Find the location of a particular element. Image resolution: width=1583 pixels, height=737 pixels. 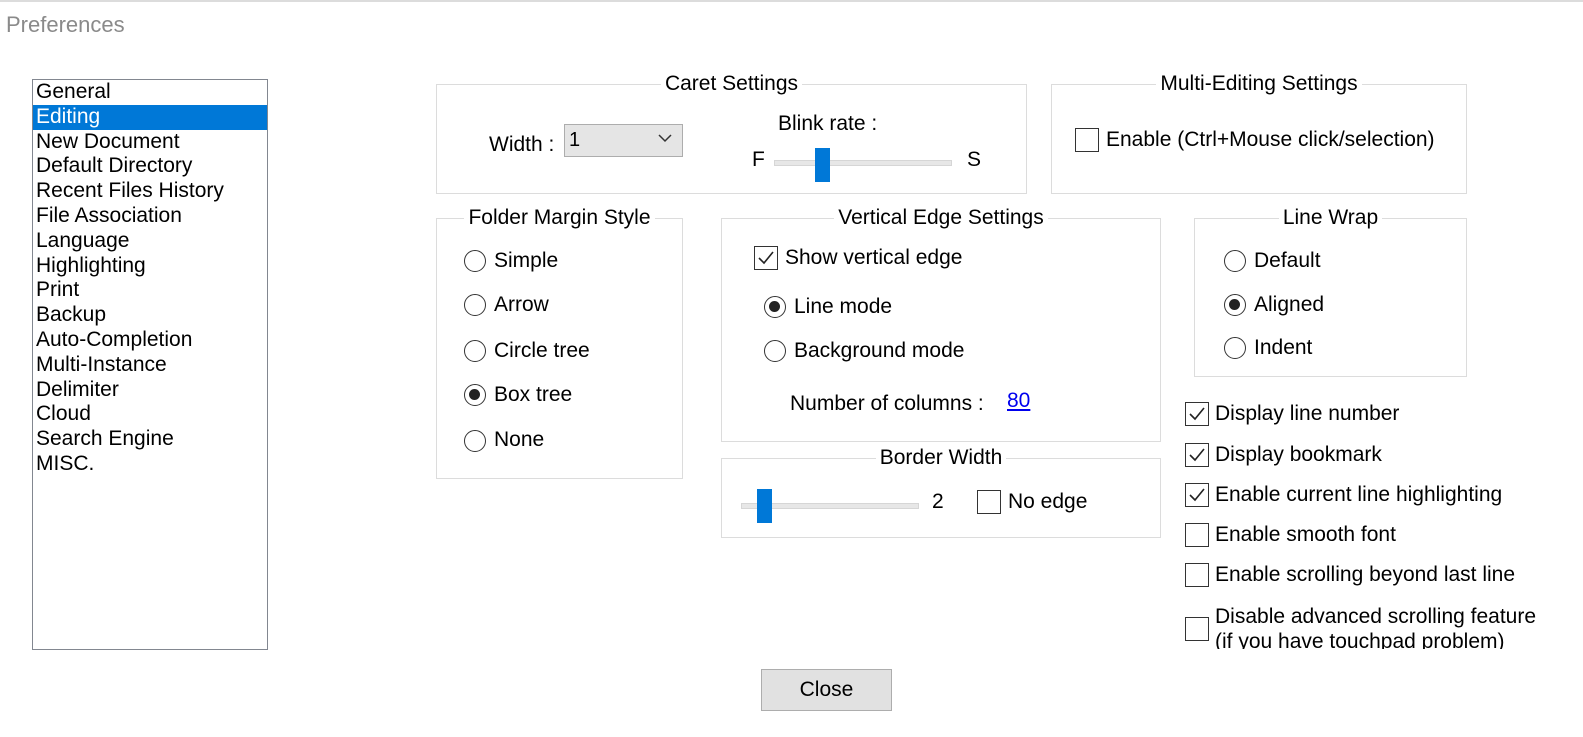

radio-background-mode-label: Background mode is located at coordinates (879, 350).